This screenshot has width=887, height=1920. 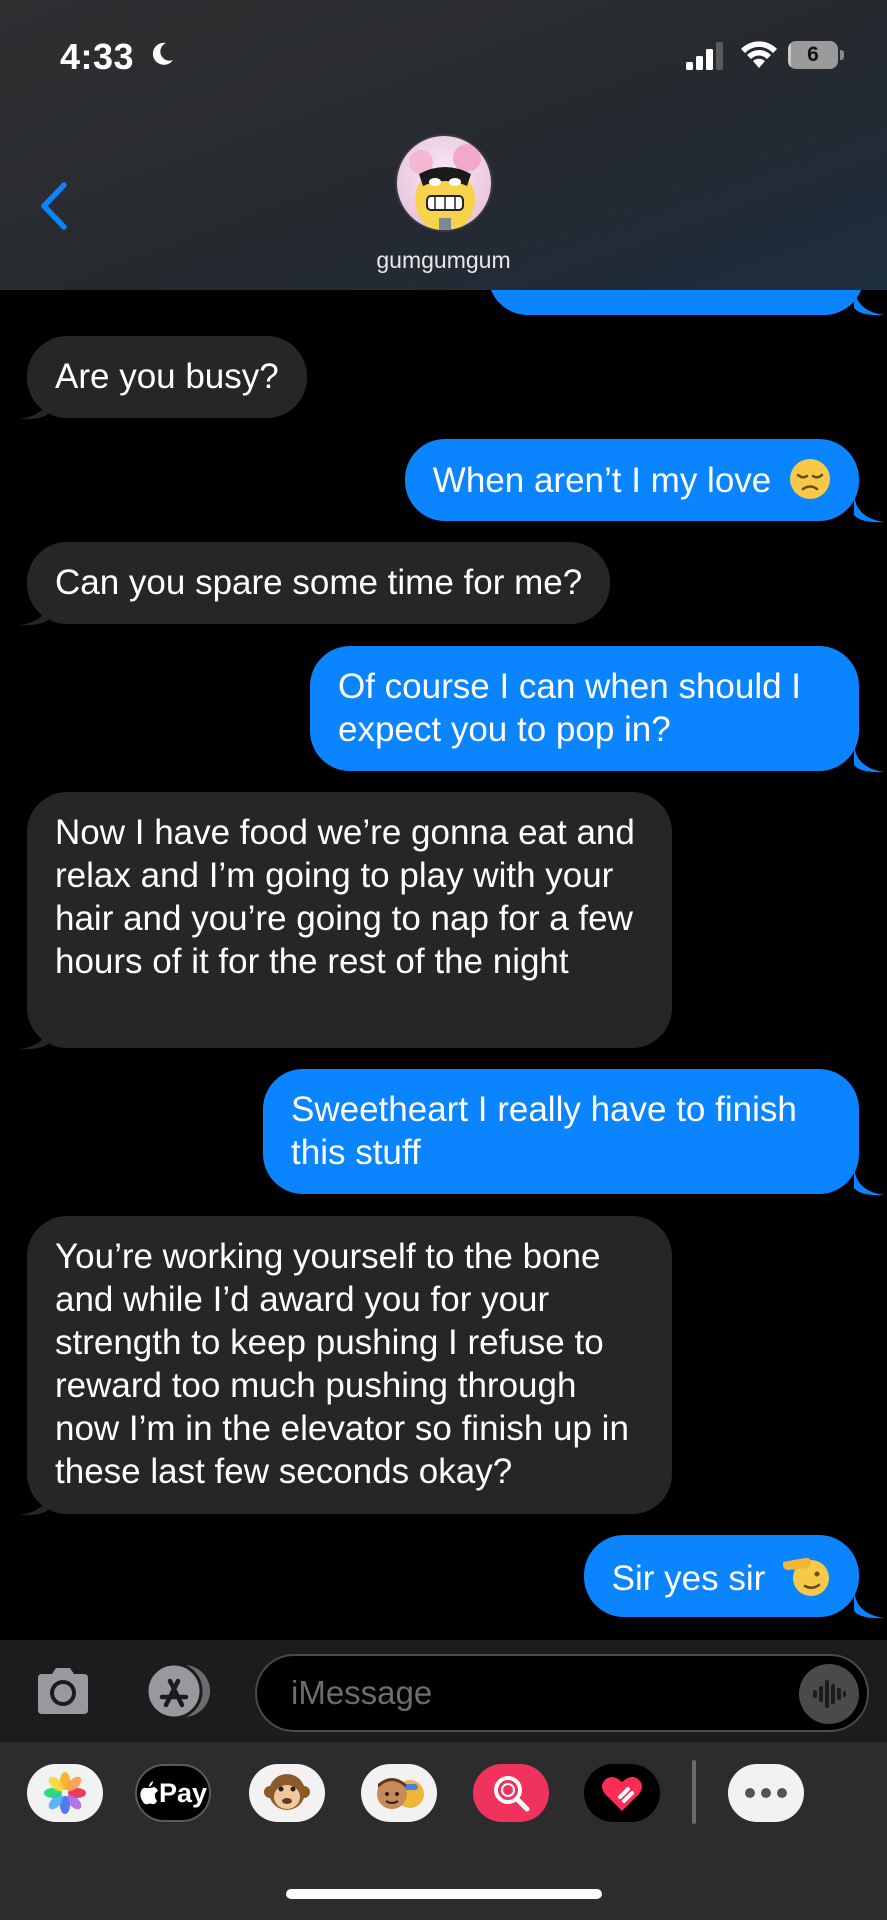 What do you see at coordinates (688, 1578) in the screenshot?
I see `message-text: Sir yes sir` at bounding box center [688, 1578].